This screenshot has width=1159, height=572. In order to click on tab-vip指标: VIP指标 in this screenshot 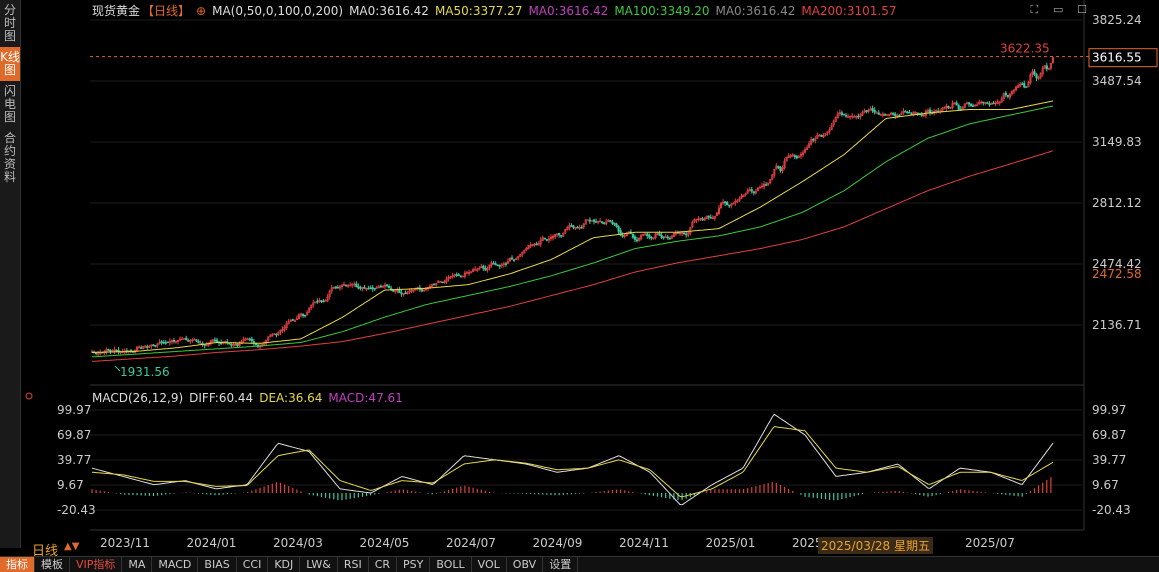, I will do `click(96, 564)`.